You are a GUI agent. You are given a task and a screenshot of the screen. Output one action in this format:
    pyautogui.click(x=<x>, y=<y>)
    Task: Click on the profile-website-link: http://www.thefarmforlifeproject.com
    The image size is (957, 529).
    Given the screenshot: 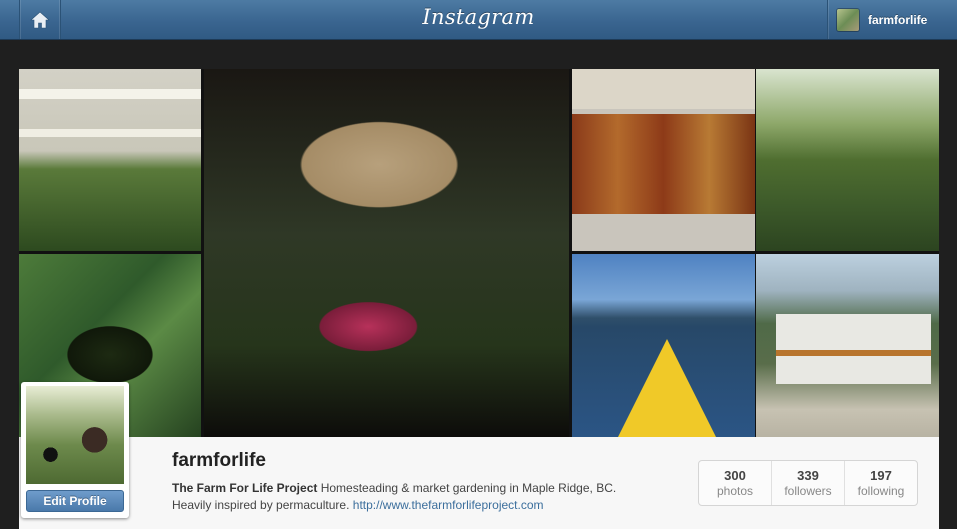 What is the action you would take?
    pyautogui.click(x=448, y=505)
    